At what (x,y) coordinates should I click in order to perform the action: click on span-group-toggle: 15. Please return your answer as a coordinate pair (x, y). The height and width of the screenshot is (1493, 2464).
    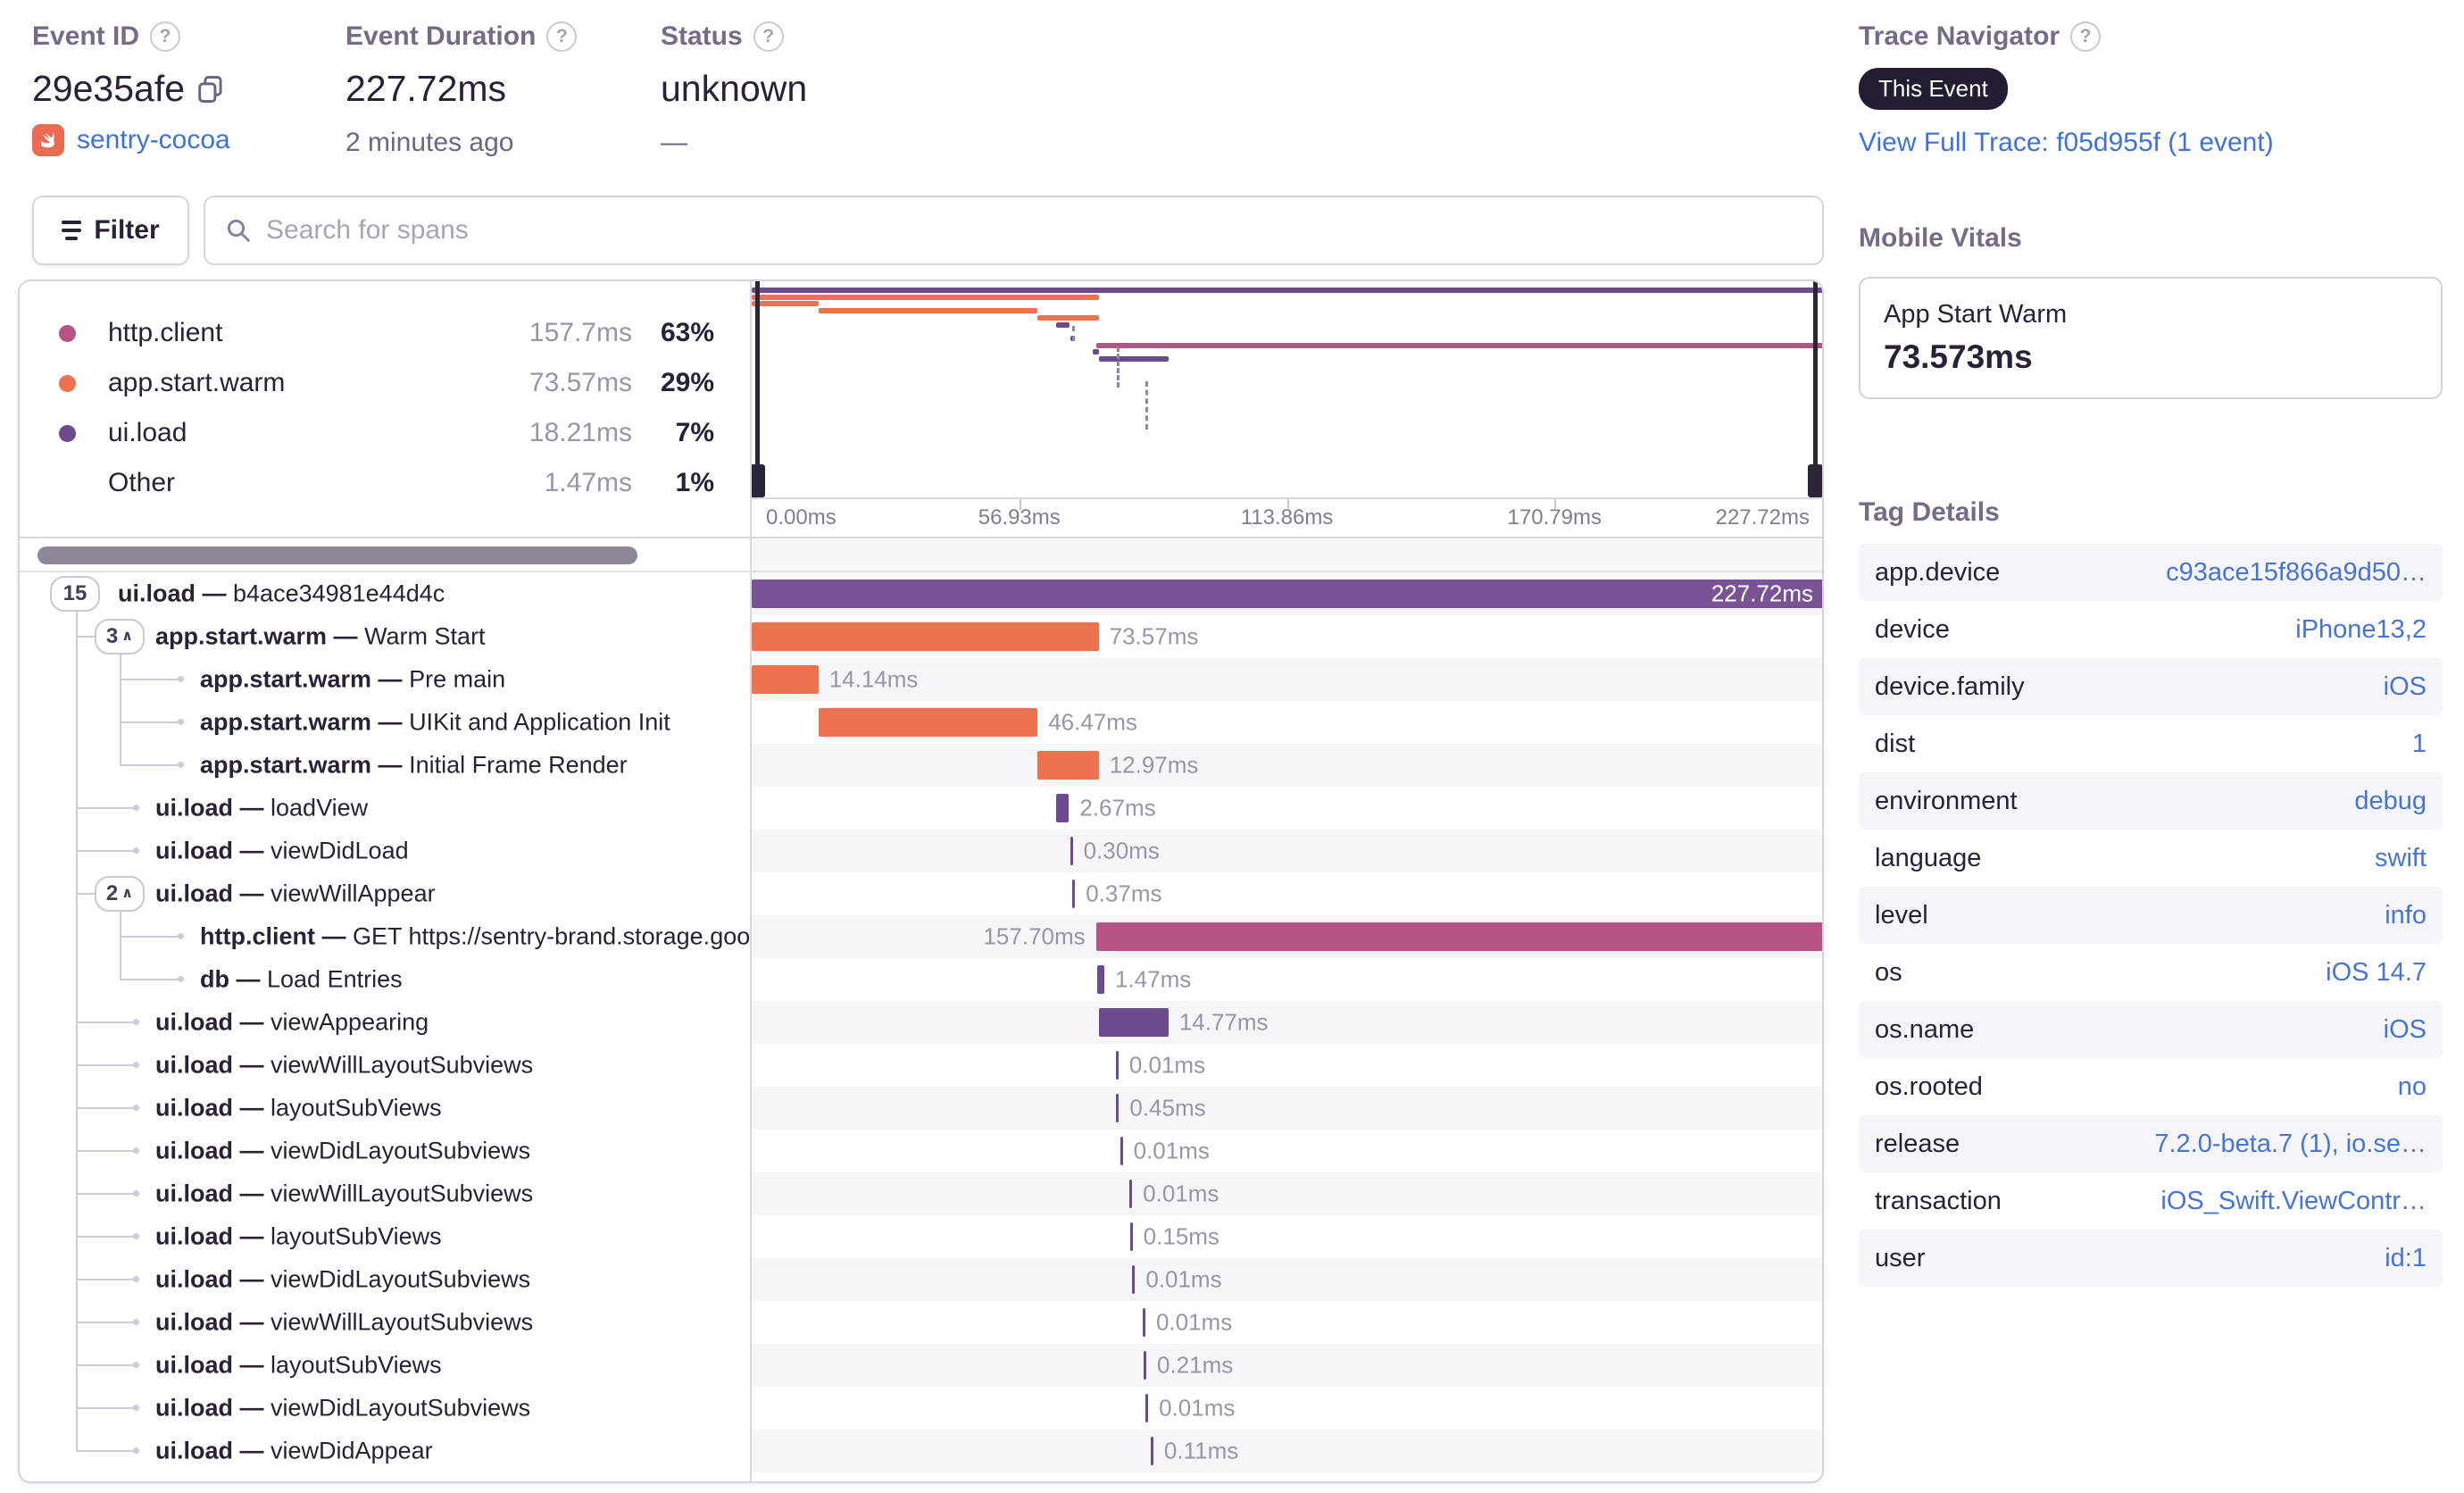
    Looking at the image, I should click on (75, 594).